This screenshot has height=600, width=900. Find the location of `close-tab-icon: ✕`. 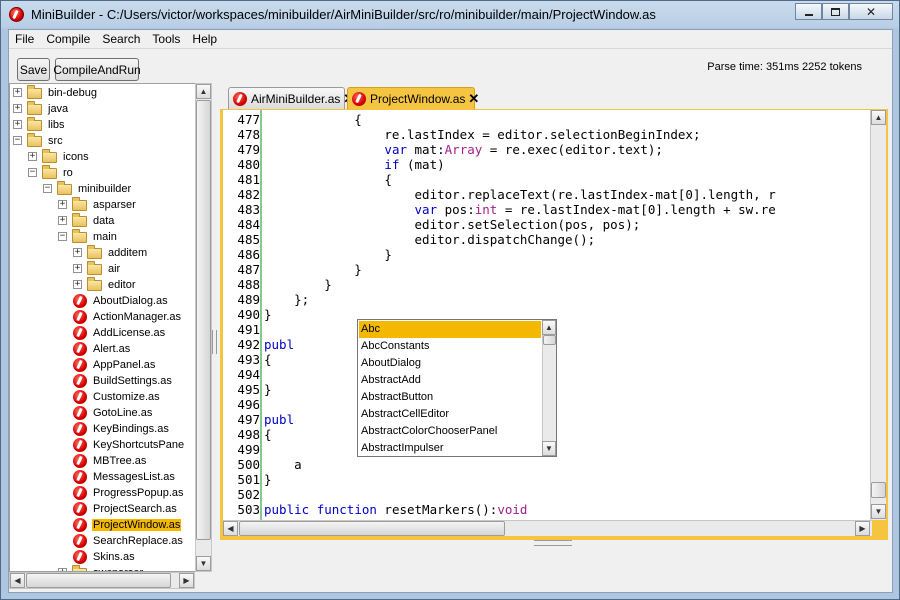

close-tab-icon: ✕ is located at coordinates (473, 99).